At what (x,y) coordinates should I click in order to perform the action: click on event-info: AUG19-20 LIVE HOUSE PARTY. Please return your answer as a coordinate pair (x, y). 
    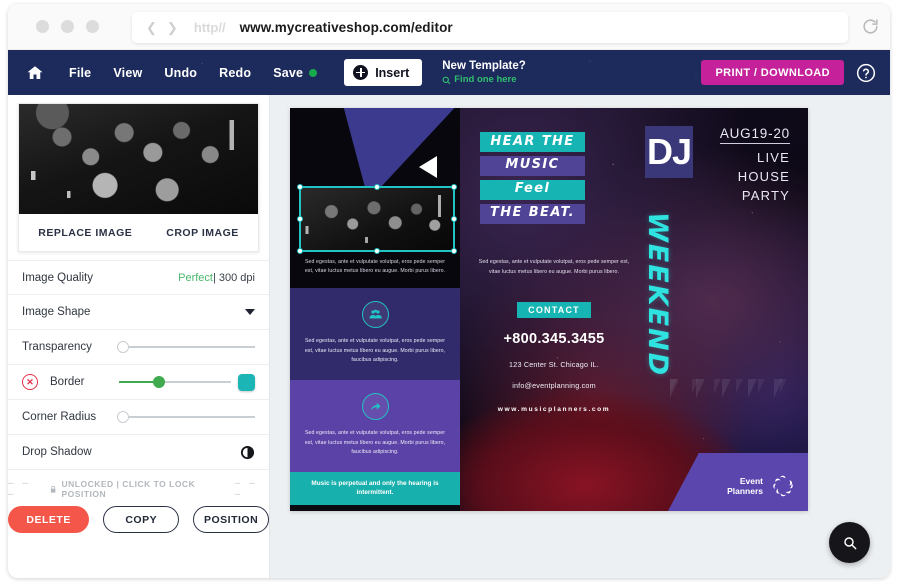
    Looking at the image, I should click on (754, 166).